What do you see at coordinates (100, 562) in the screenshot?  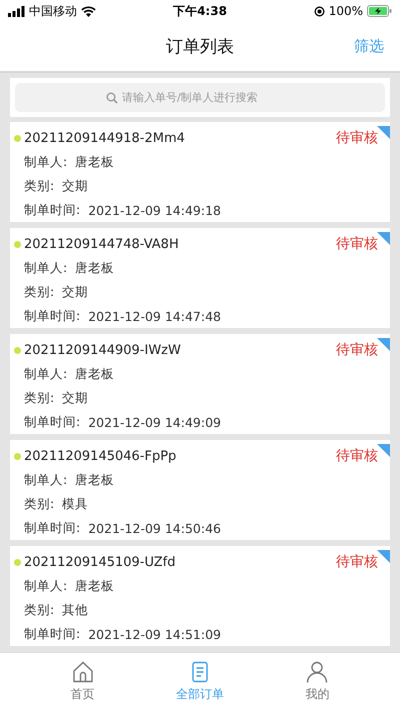 I see `order-number: 20211209145109-UZfd` at bounding box center [100, 562].